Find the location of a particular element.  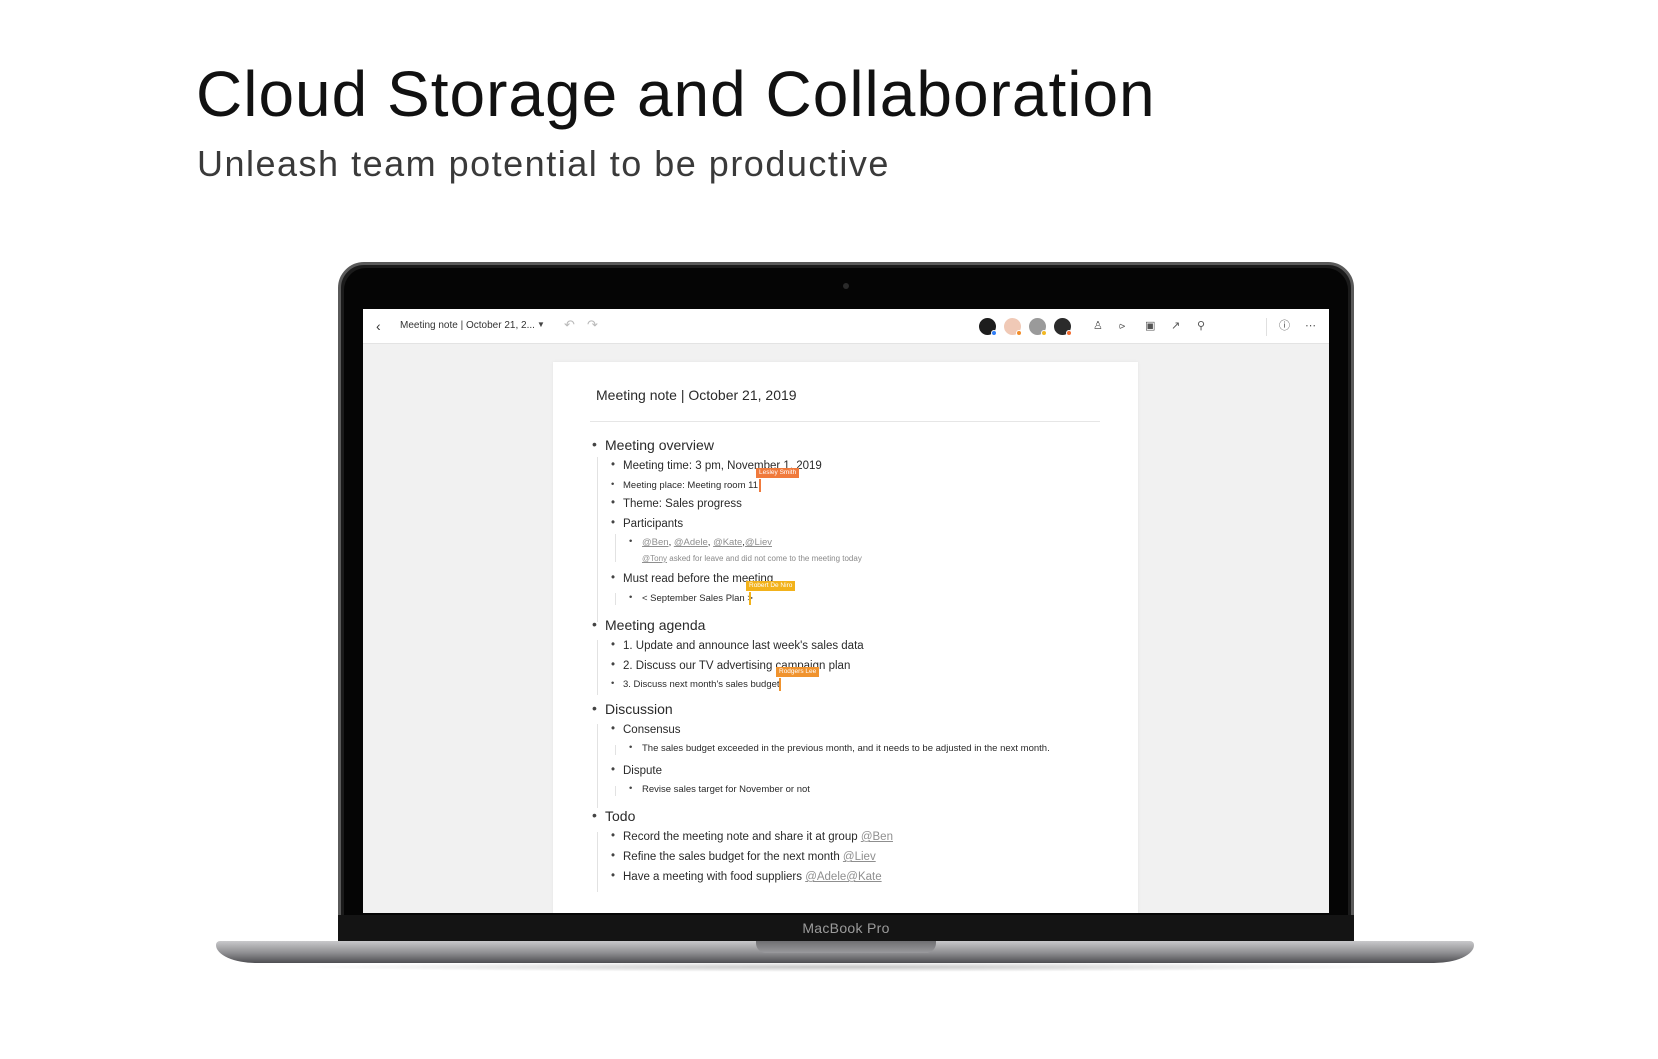

list-item: < September Sales Plan > is located at coordinates (697, 598).